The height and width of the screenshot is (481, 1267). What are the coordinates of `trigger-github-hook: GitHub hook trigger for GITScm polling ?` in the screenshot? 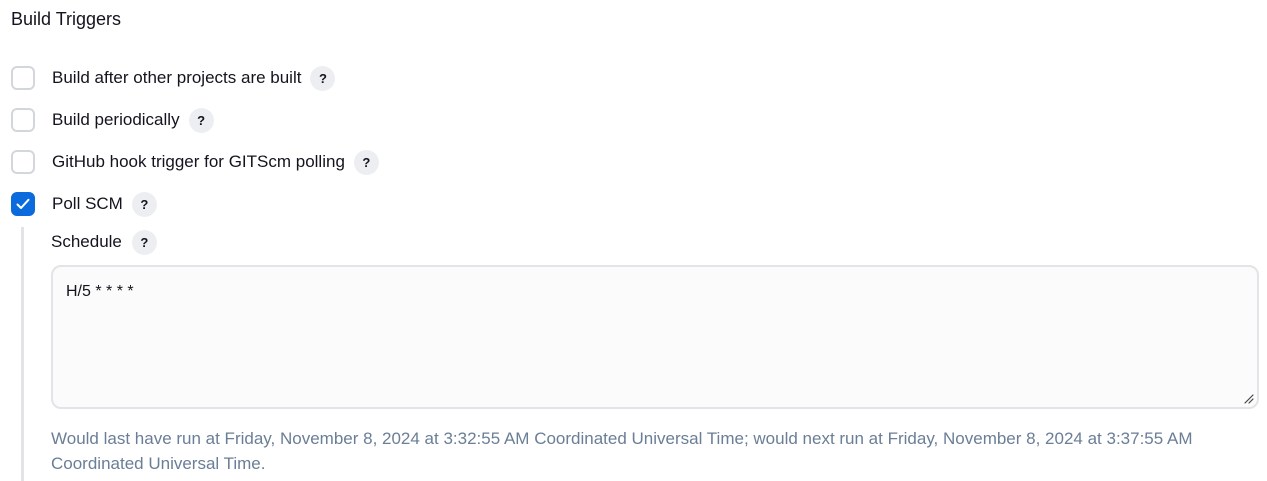 It's located at (195, 162).